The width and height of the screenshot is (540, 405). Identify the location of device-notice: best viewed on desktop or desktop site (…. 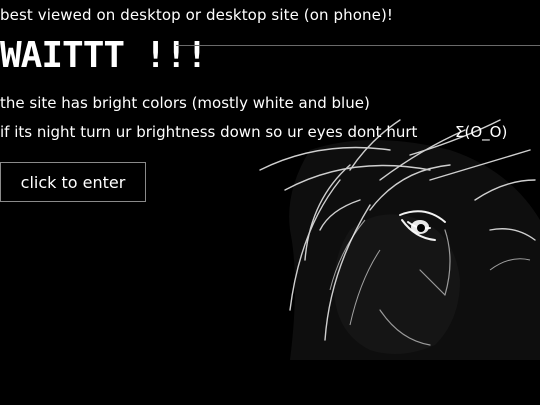
(197, 15).